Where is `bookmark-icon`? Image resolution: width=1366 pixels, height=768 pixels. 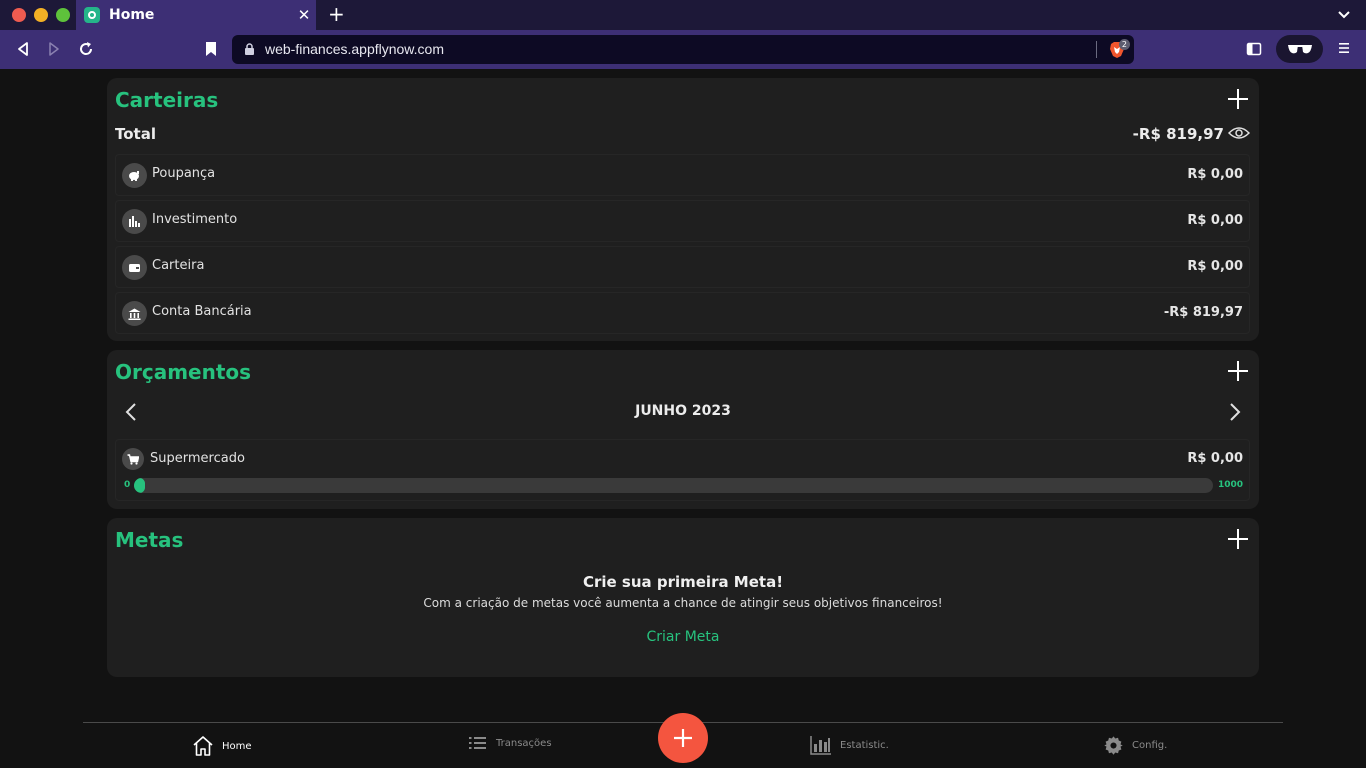 bookmark-icon is located at coordinates (211, 49).